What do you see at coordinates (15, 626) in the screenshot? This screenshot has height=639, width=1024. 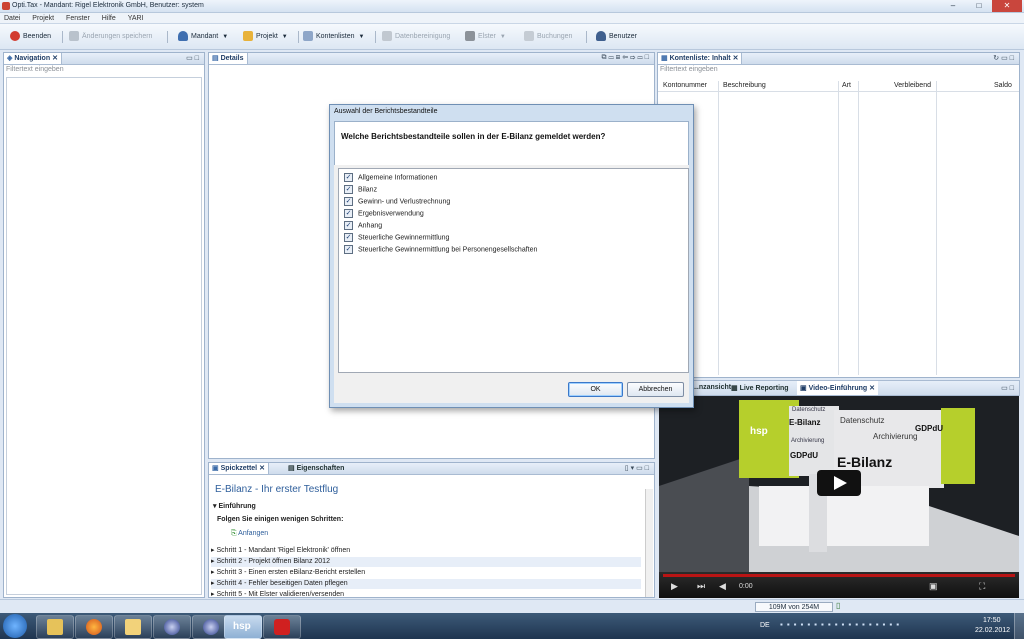 I see `start-button` at bounding box center [15, 626].